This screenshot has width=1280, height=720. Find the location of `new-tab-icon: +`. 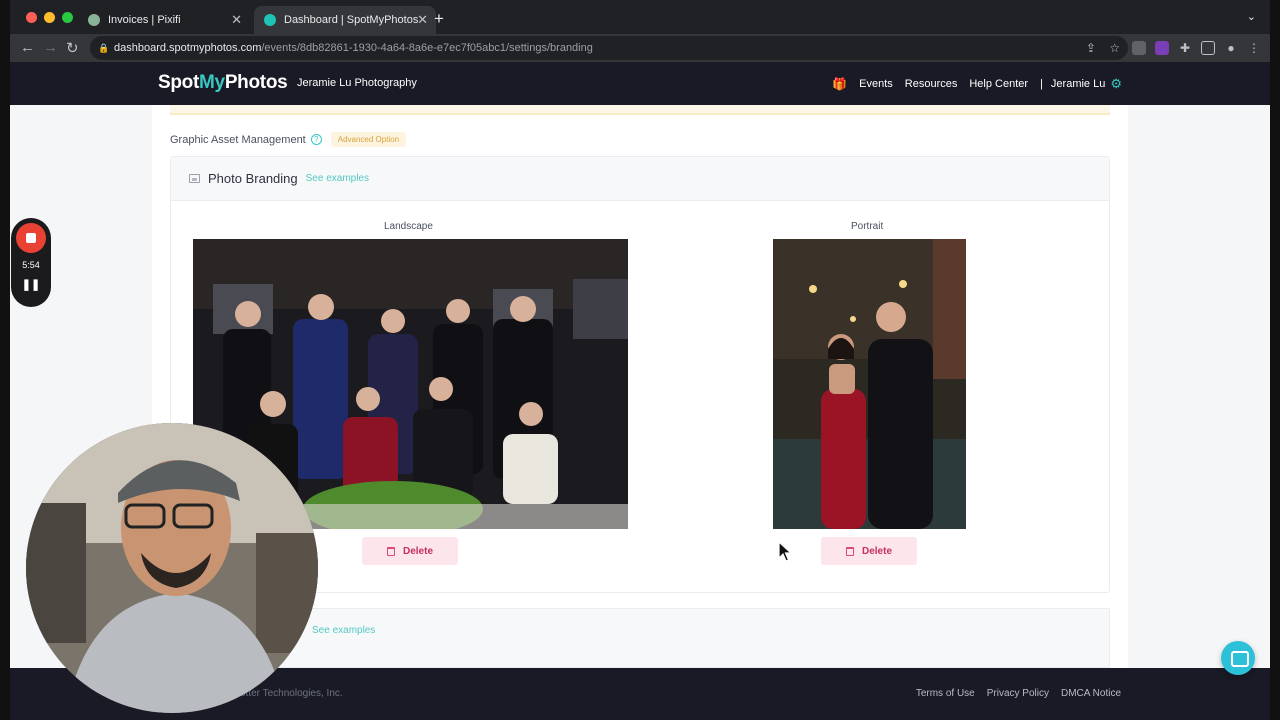

new-tab-icon: + is located at coordinates (439, 19).